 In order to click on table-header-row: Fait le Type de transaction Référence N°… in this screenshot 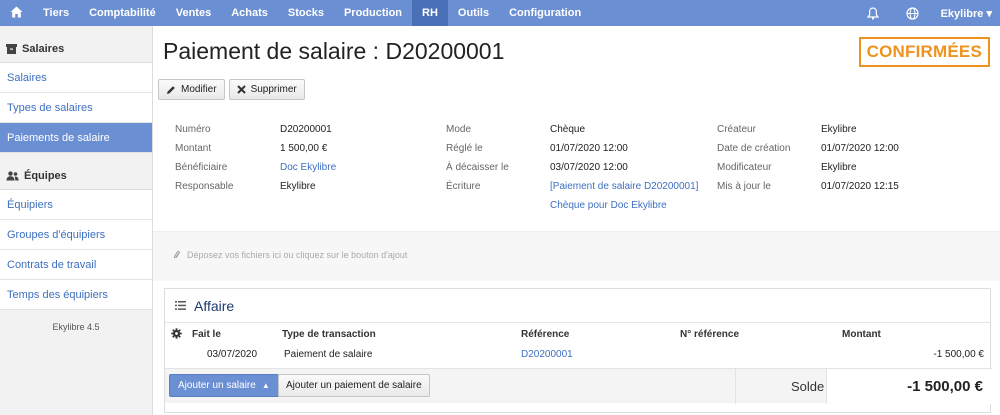, I will do `click(578, 336)`.